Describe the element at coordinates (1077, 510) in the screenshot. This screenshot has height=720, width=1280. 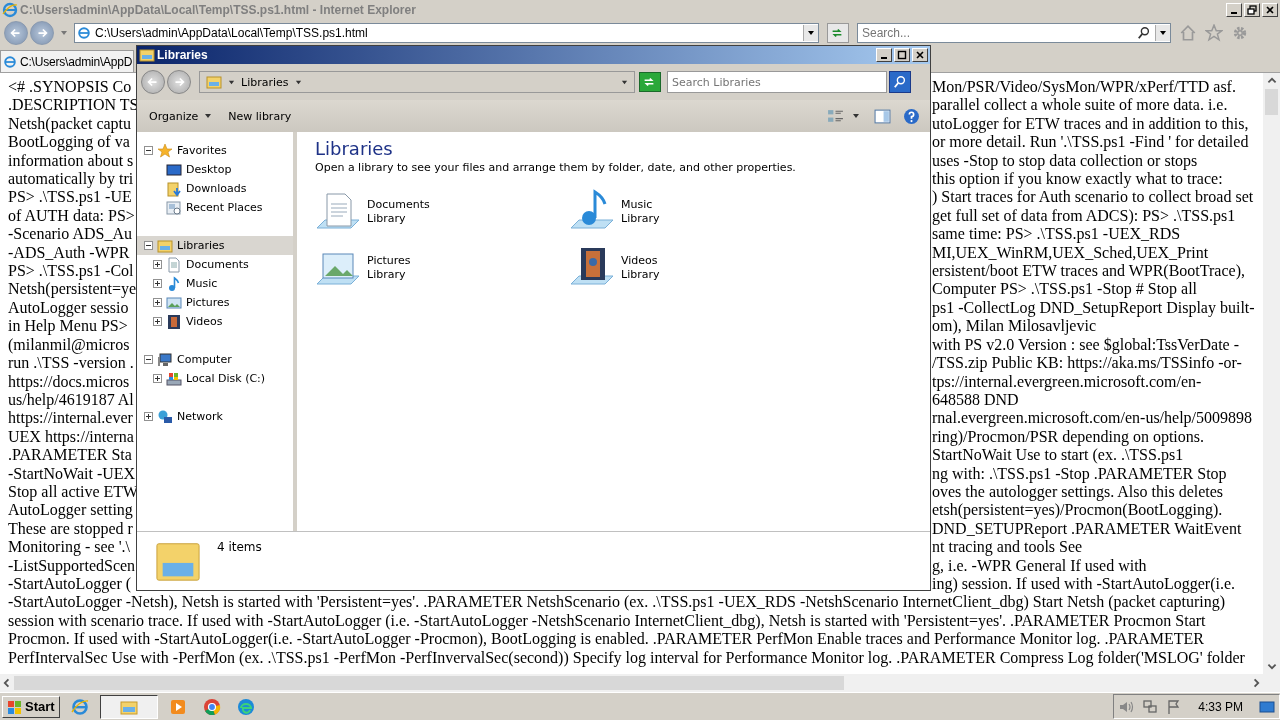
I see `page-text: etsh(persistent=yes)/Procmon(BootLogging).` at that location.